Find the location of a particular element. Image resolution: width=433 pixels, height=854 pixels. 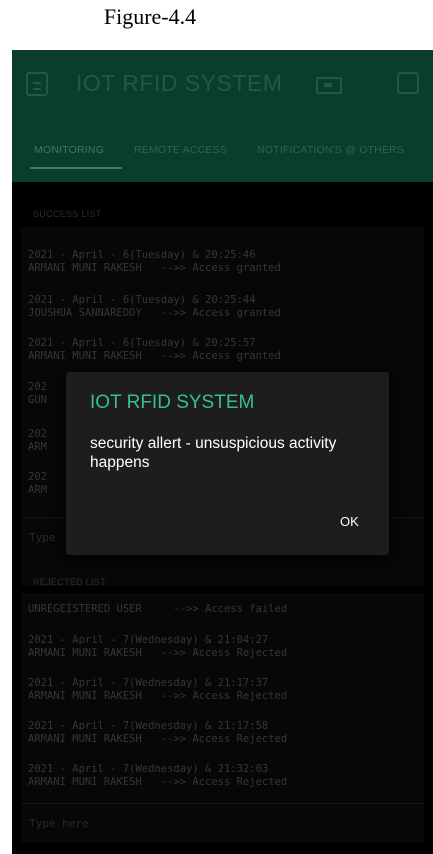

terminal-line: 2021 - April - 7(Wednesday) & 21:17:58 is located at coordinates (148, 726).